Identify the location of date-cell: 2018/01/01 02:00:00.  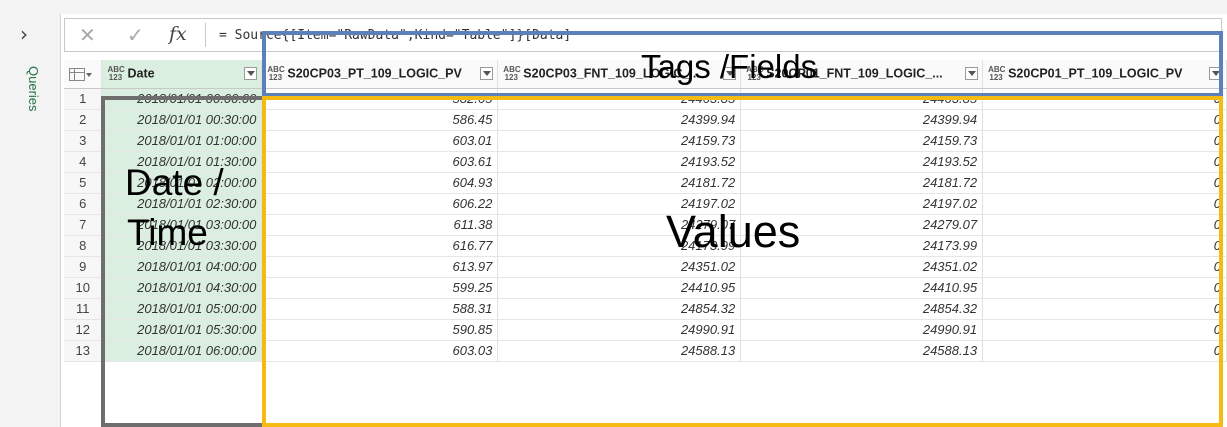
(182, 183).